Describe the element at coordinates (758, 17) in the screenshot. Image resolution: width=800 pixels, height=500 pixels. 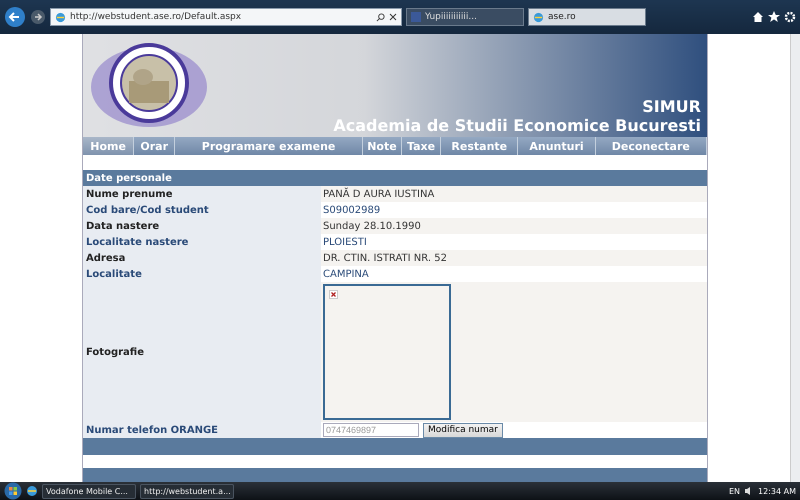
I see `home-icon` at that location.